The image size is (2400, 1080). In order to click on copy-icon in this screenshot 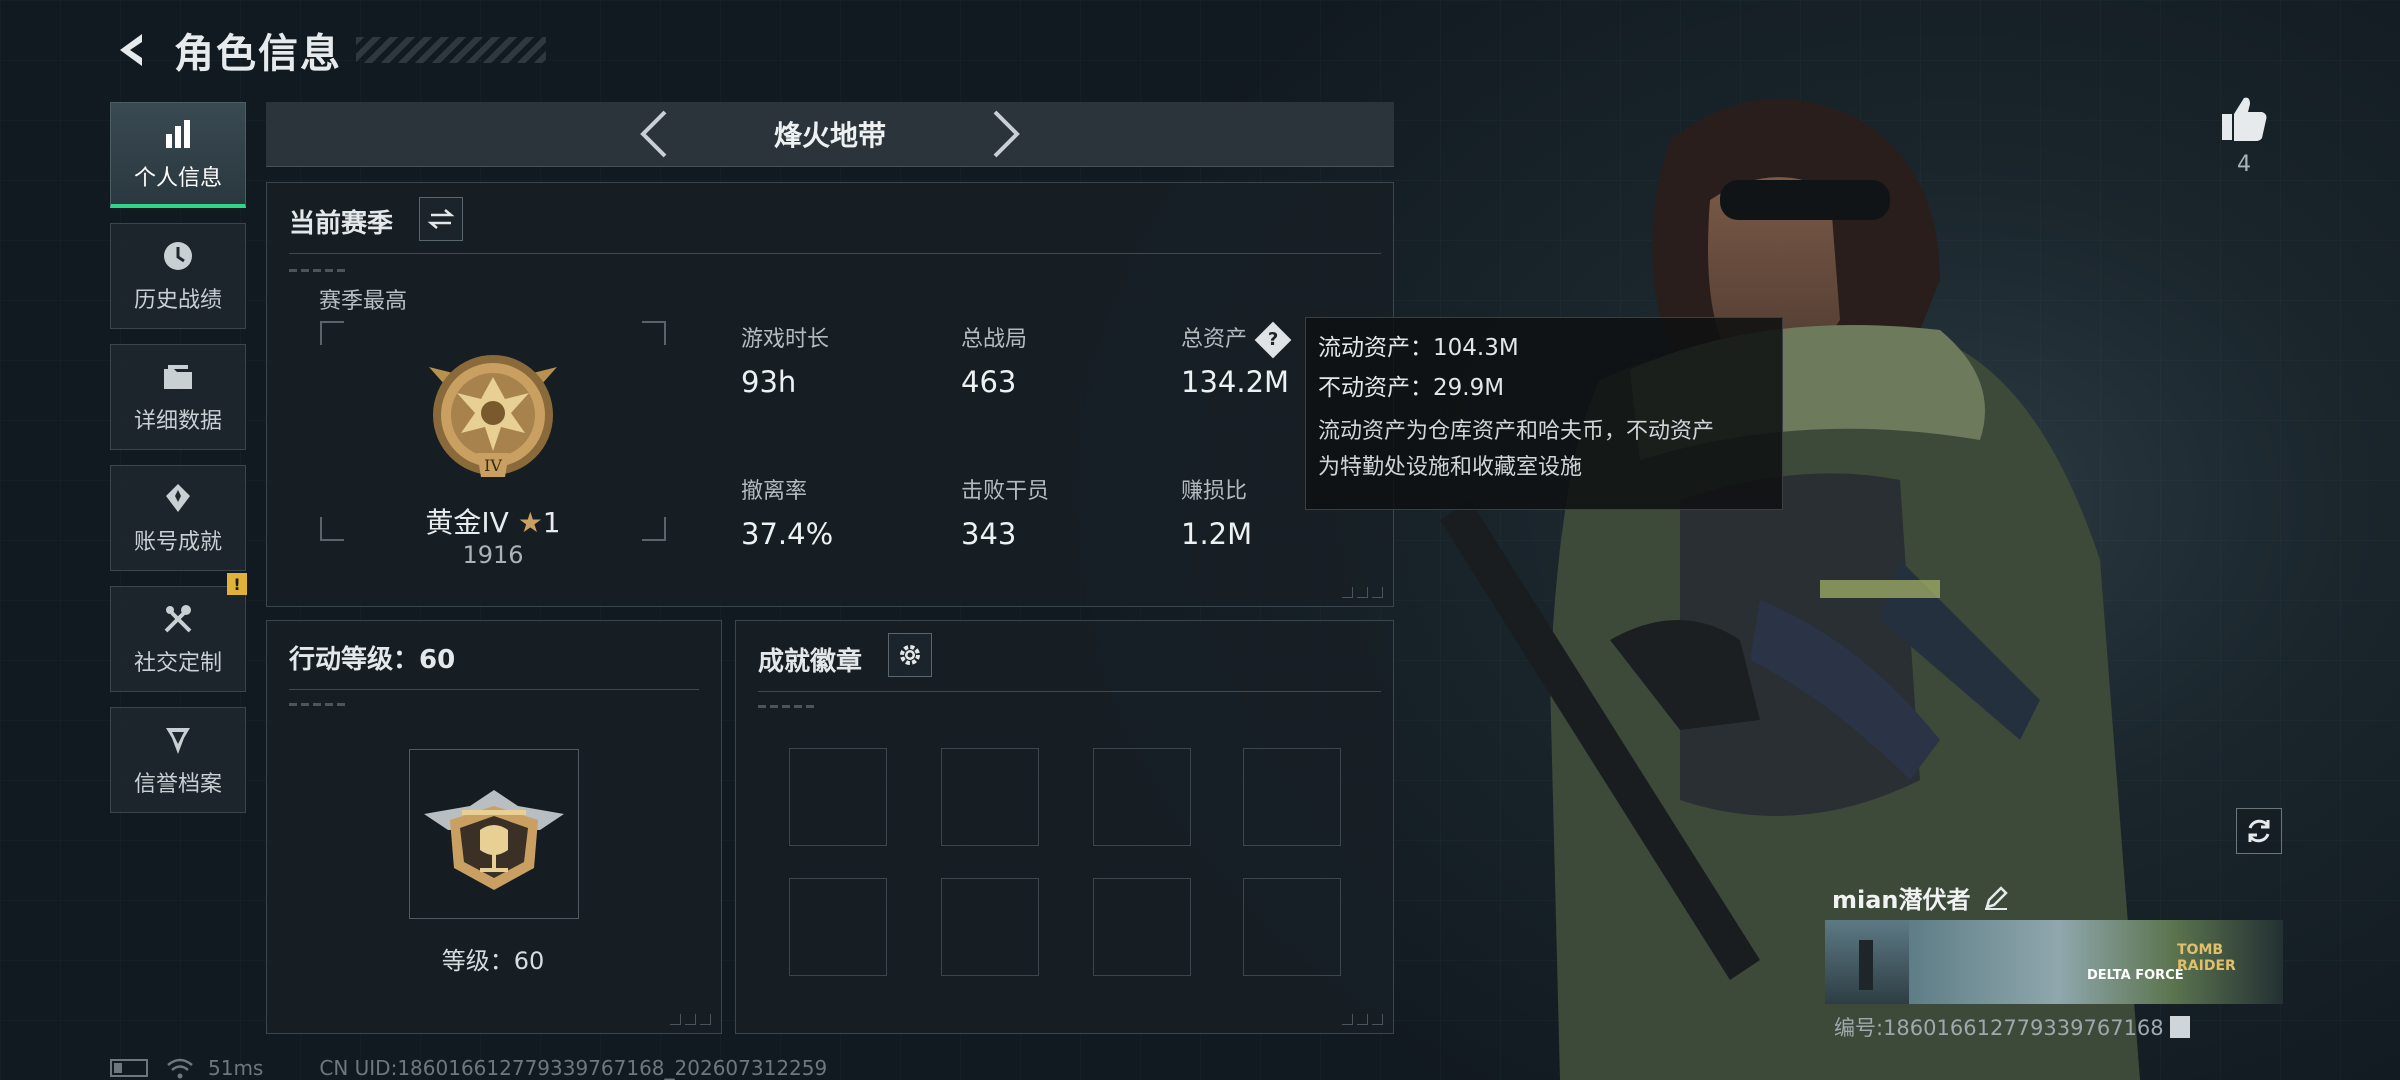, I will do `click(2179, 1027)`.